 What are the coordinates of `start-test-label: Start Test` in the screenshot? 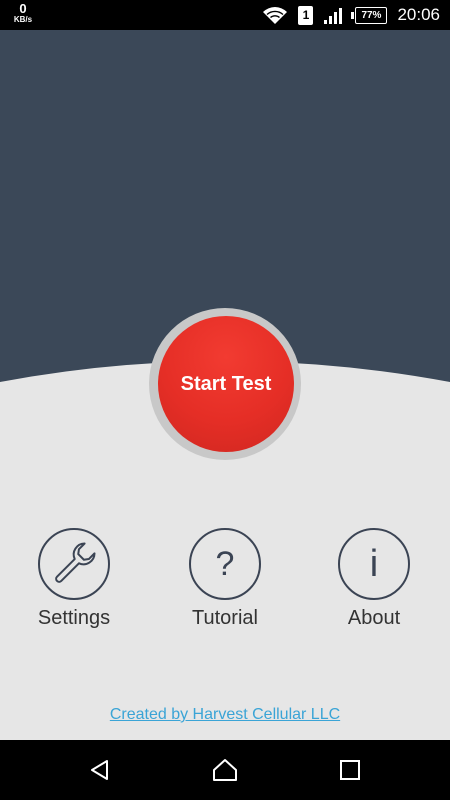 It's located at (226, 383).